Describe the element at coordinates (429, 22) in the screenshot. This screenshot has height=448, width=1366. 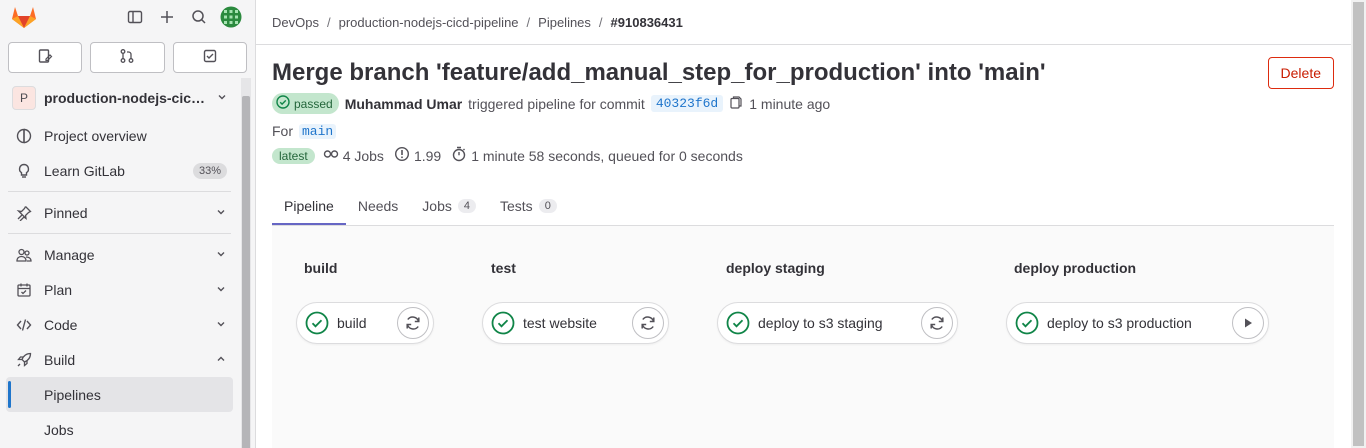
I see `breadcrumb-item: production-nodejs-cicd-pipeline` at that location.